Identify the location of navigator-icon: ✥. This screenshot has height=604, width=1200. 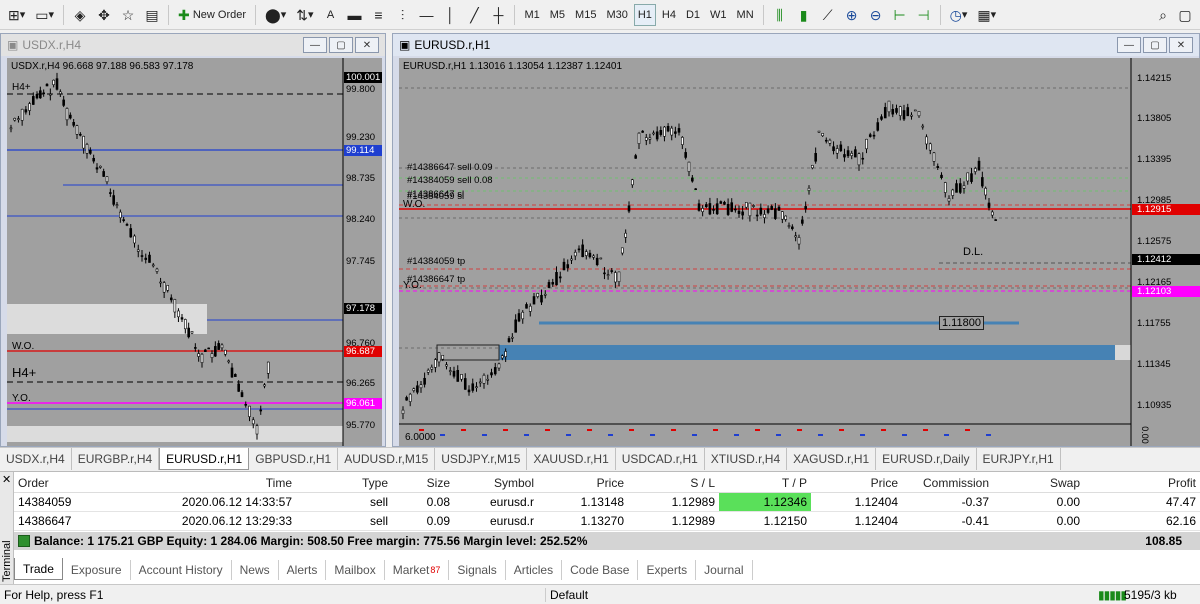
(104, 15).